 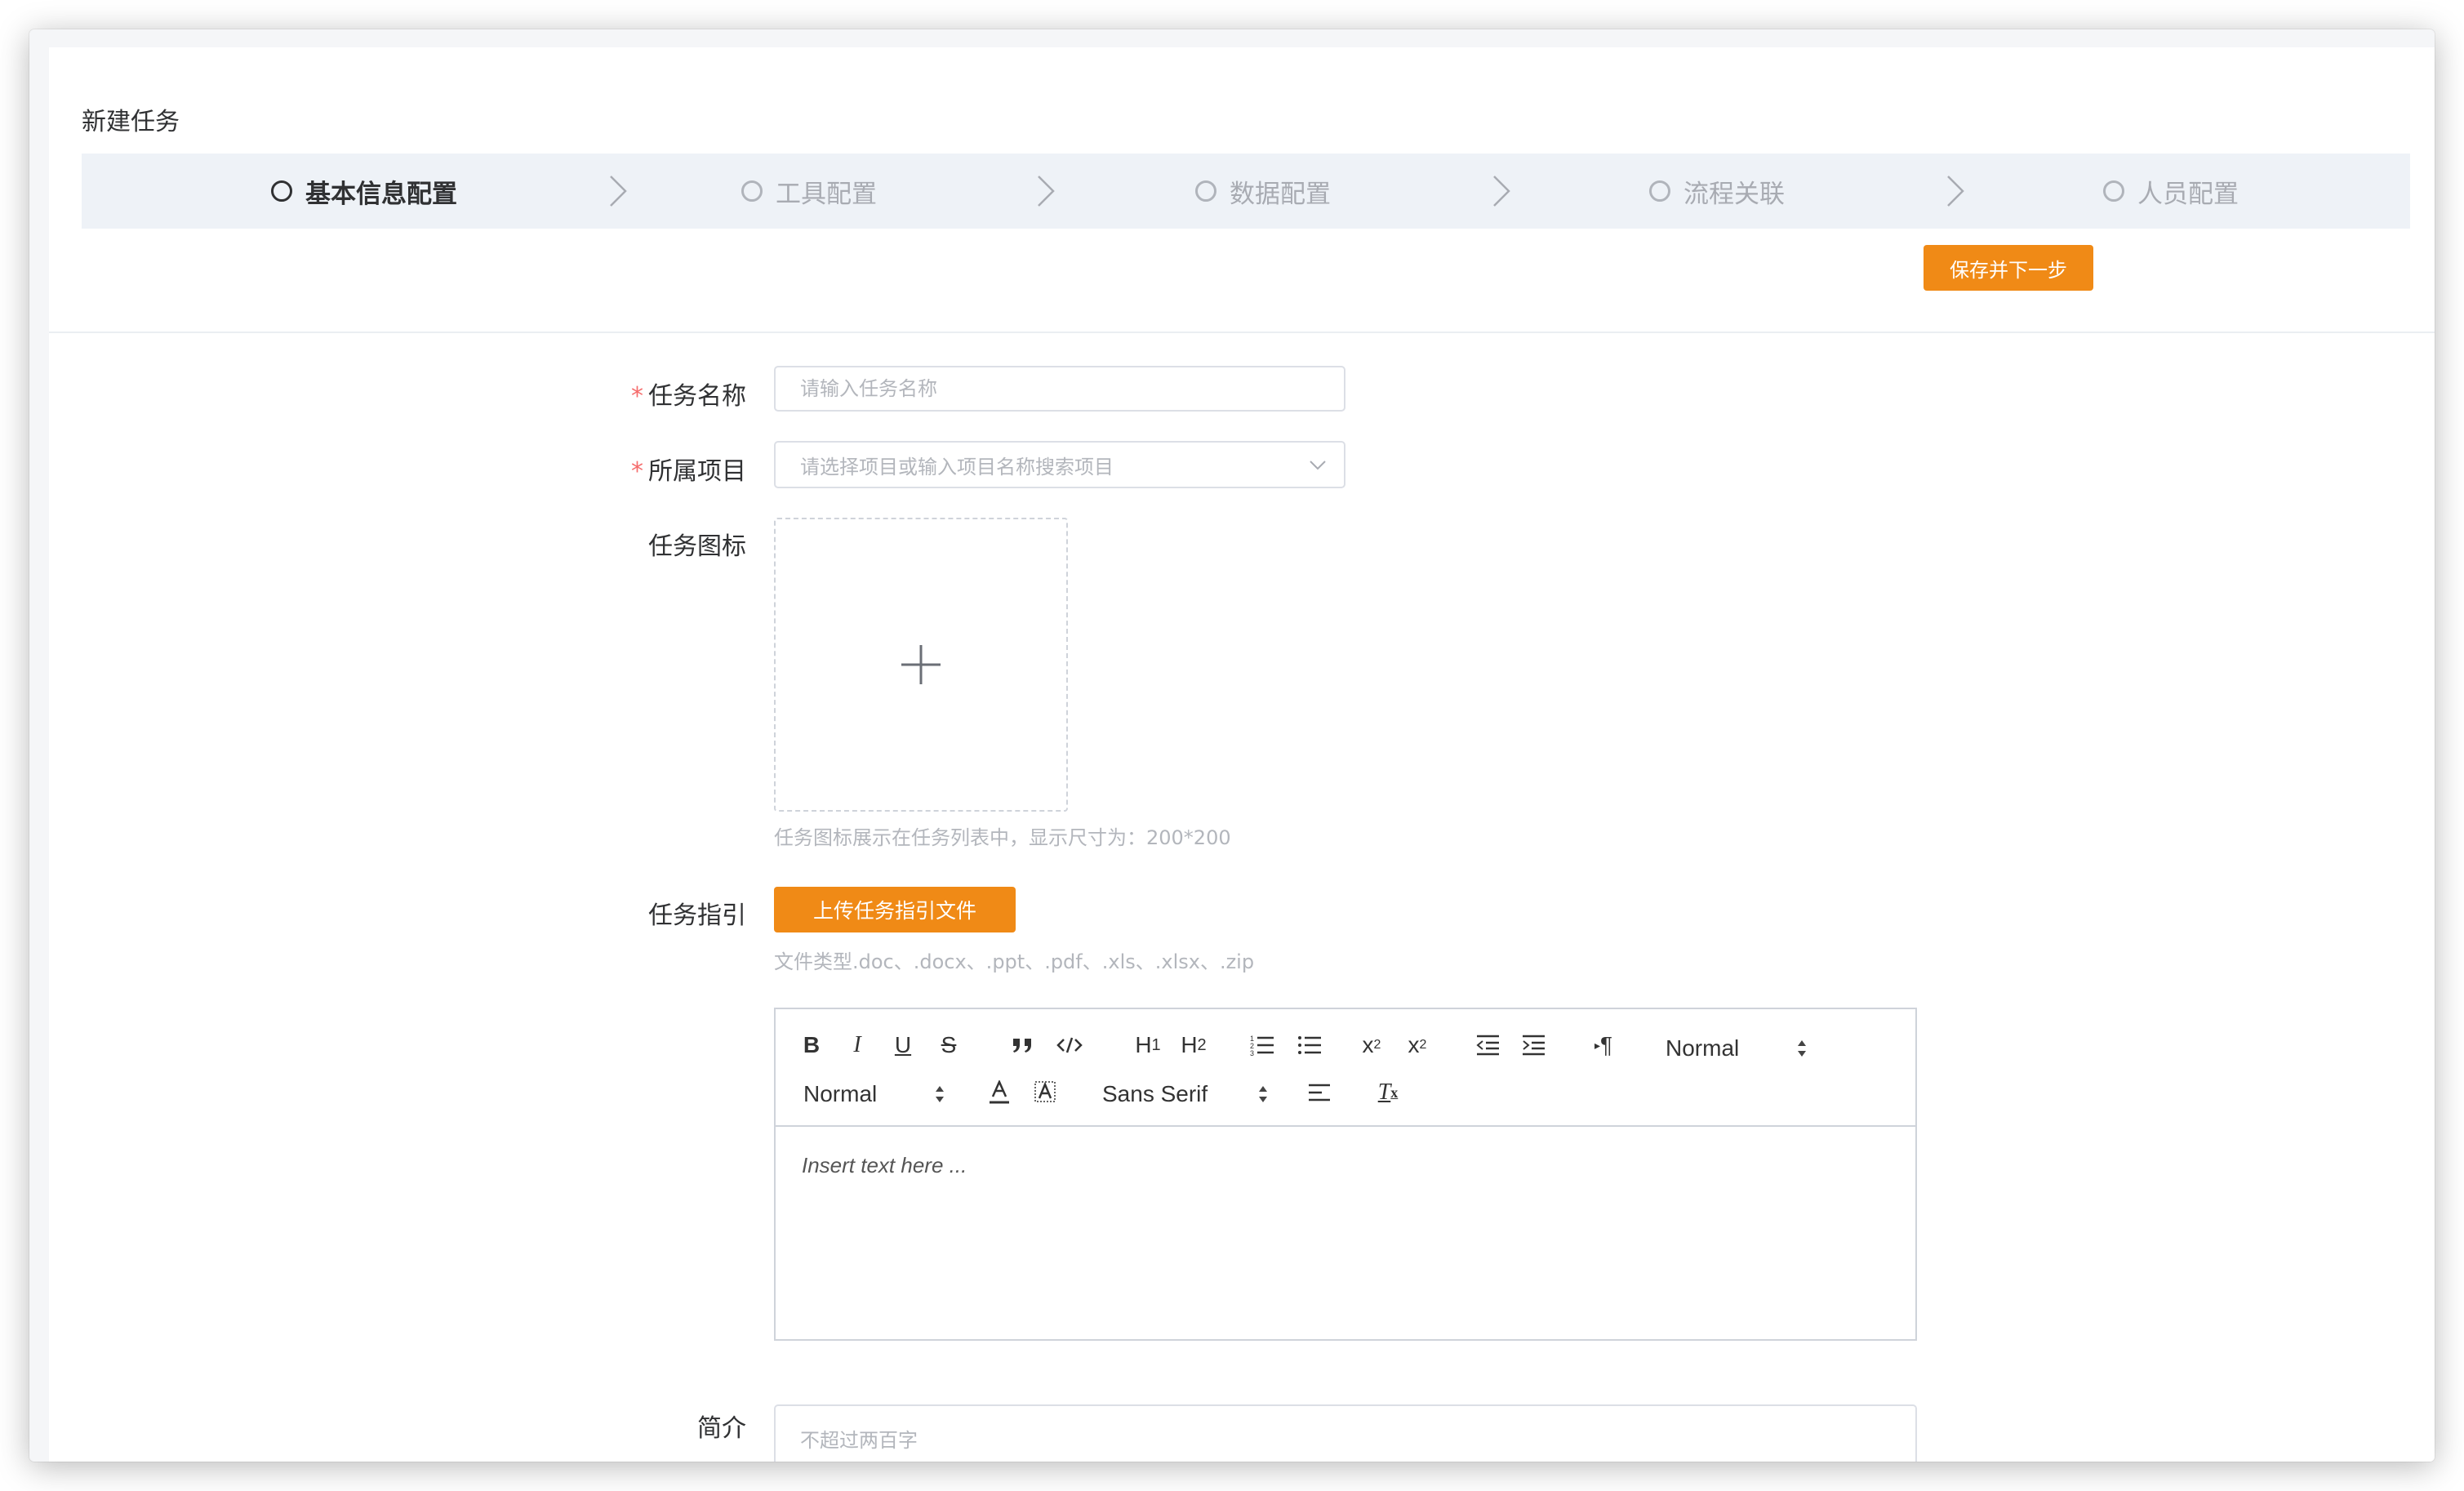 I want to click on step-label: 数据配置, so click(x=1280, y=194).